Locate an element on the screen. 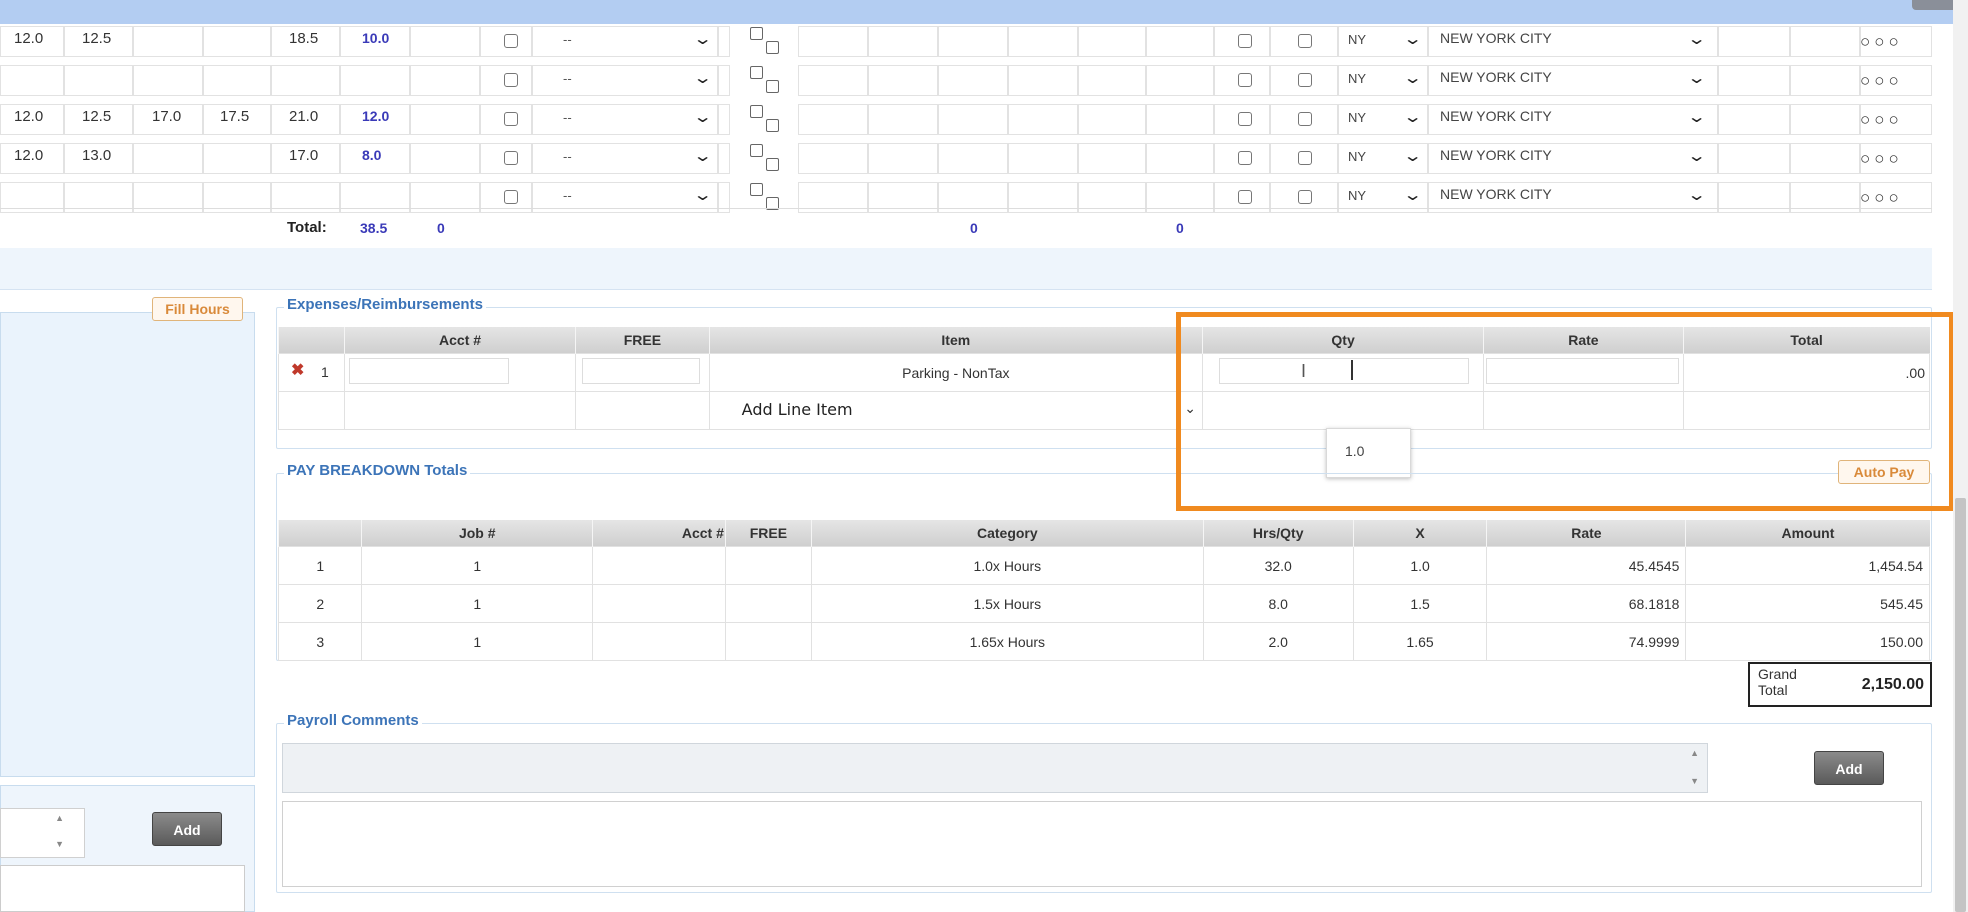 This screenshot has width=1968, height=912. left-comment-text is located at coordinates (122, 888).